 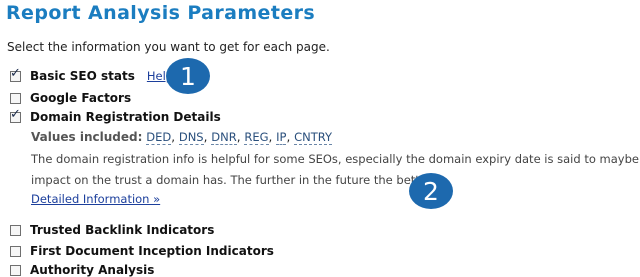 I want to click on option-domain-registration-details: ✓ Domain Registration Details, so click(x=115, y=116).